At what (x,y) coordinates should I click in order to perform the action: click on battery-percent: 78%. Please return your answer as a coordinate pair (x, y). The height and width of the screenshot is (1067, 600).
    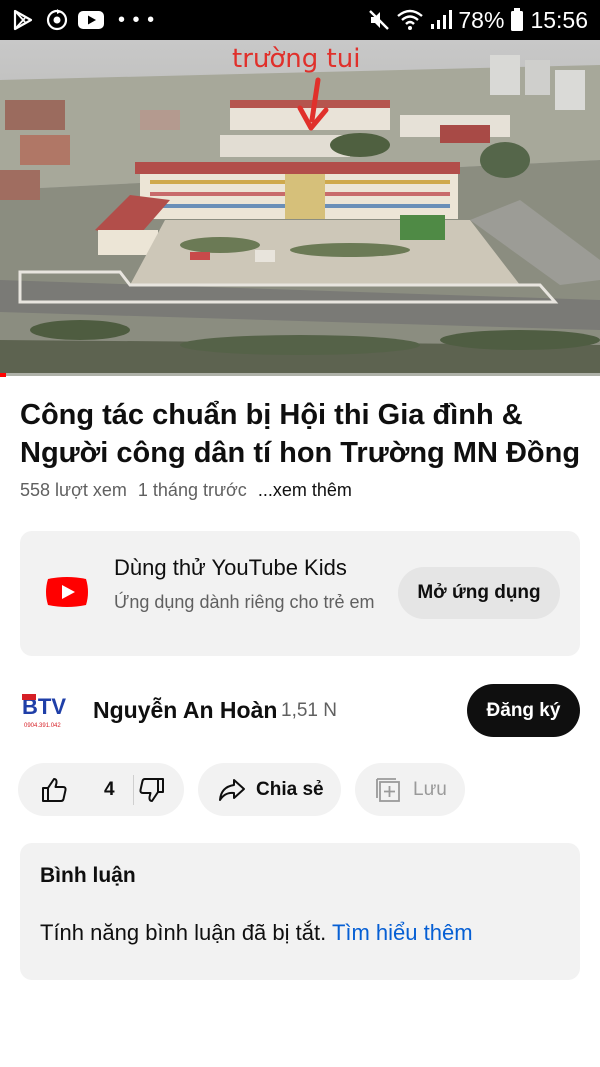
    Looking at the image, I should click on (481, 20).